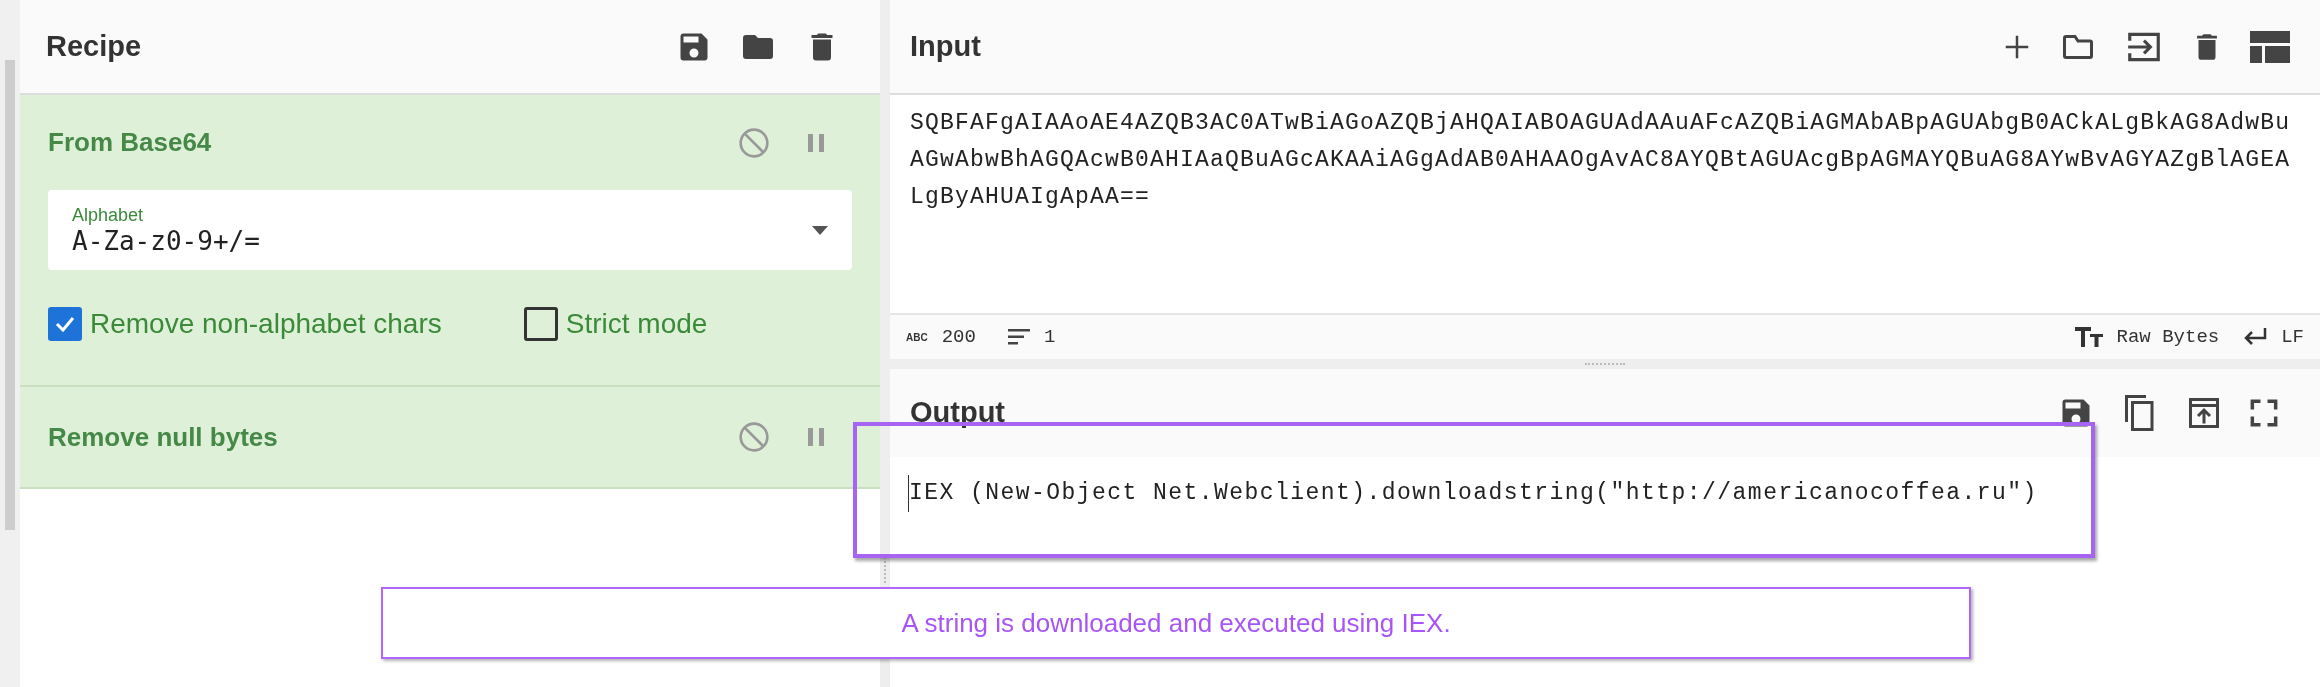  What do you see at coordinates (108, 215) in the screenshot?
I see `field-label: Alphabet` at bounding box center [108, 215].